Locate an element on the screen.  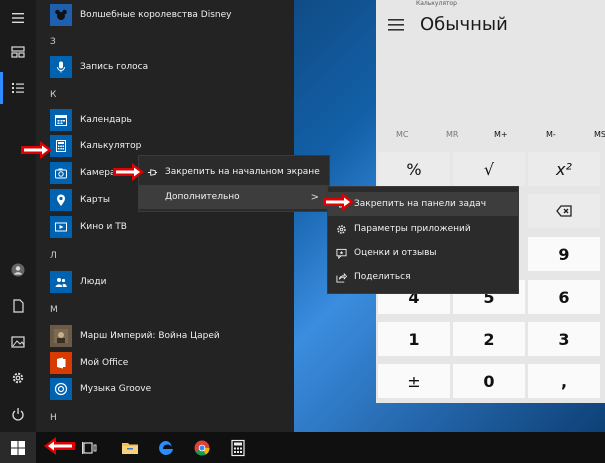
tiles-icon is located at coordinates (18, 52).